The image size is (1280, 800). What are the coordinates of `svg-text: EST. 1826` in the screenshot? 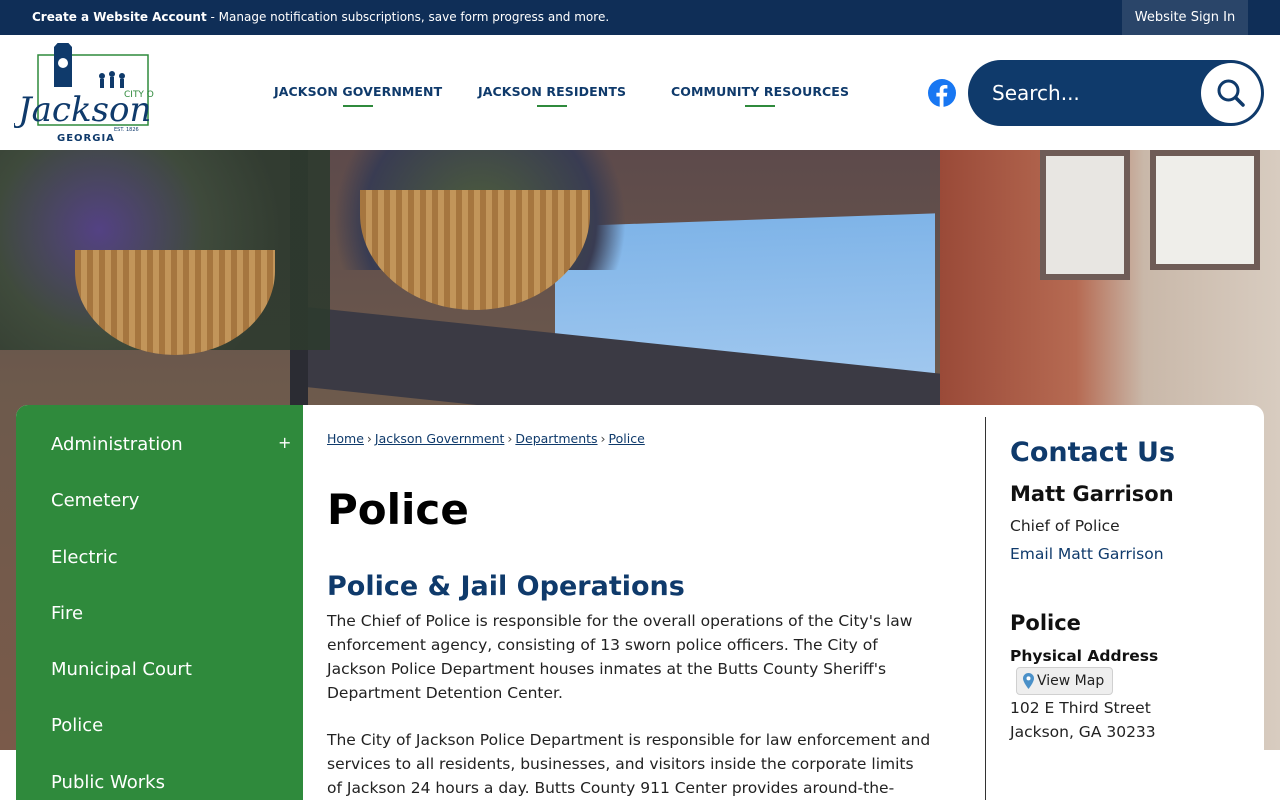 It's located at (126, 130).